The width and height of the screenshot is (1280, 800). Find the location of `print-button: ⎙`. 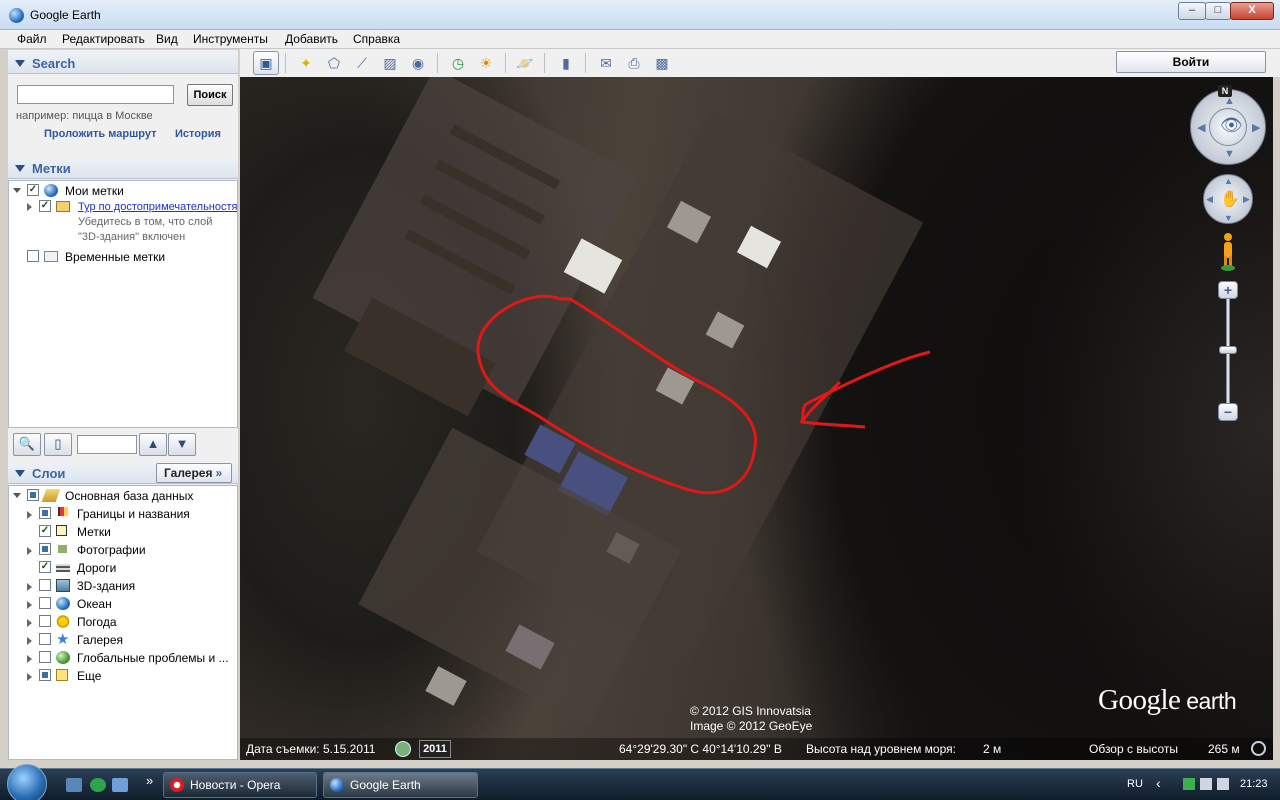

print-button: ⎙ is located at coordinates (634, 63).